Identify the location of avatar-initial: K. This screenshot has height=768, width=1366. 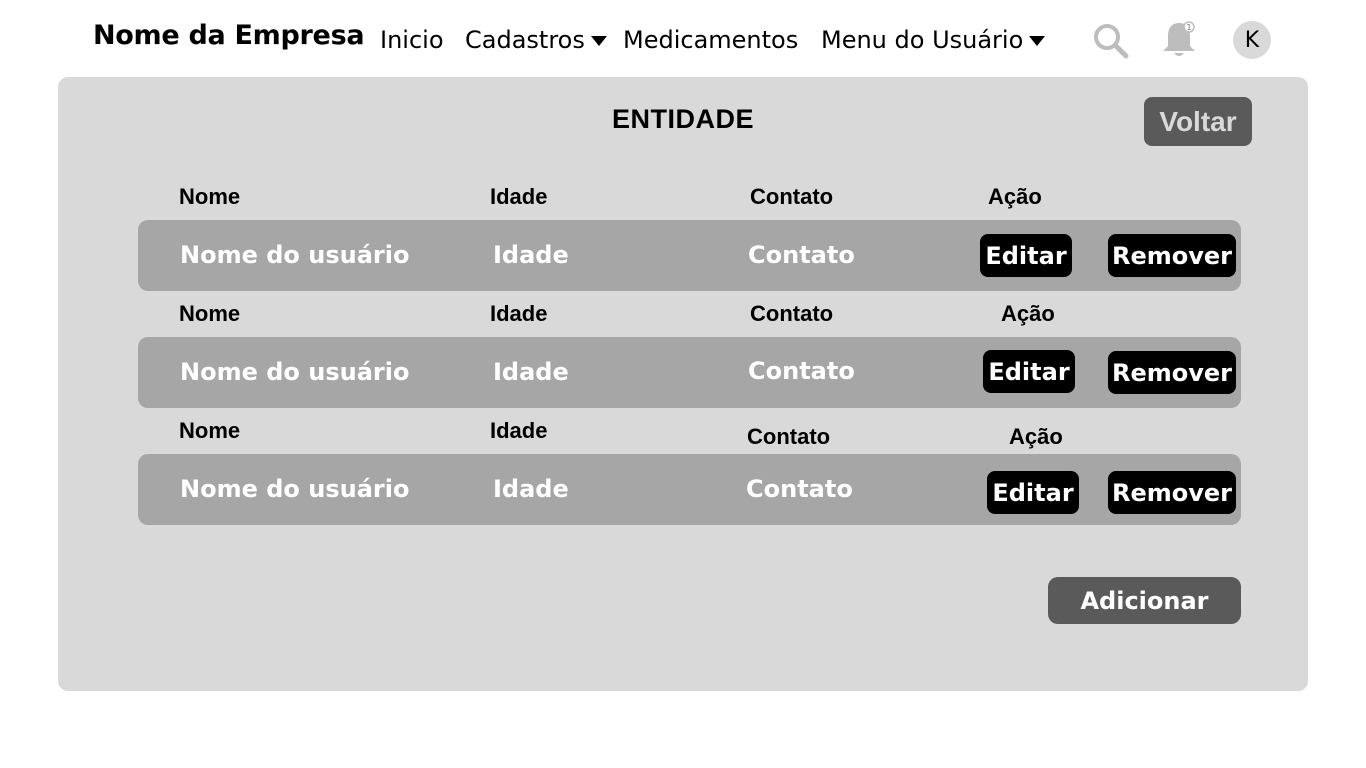
(1252, 40).